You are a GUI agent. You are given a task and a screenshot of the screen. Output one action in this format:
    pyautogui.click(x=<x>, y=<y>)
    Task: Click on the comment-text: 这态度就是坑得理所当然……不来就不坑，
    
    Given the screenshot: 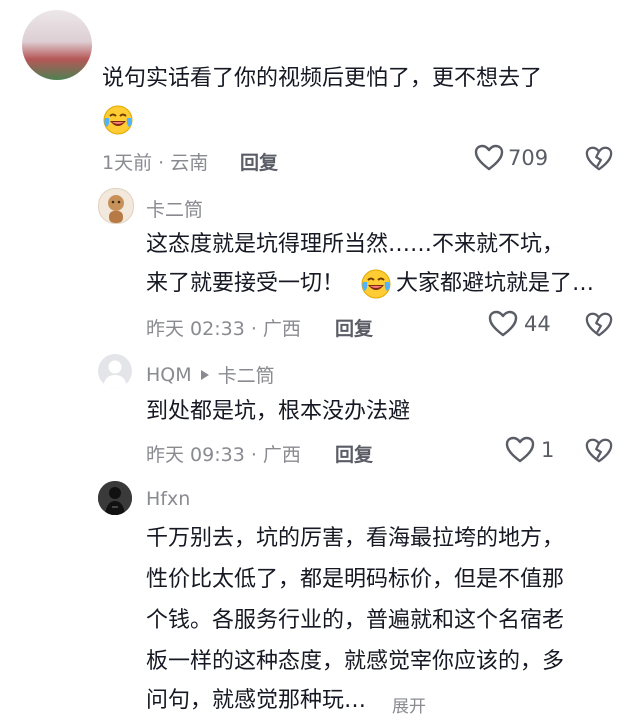 What is the action you would take?
    pyautogui.click(x=355, y=244)
    